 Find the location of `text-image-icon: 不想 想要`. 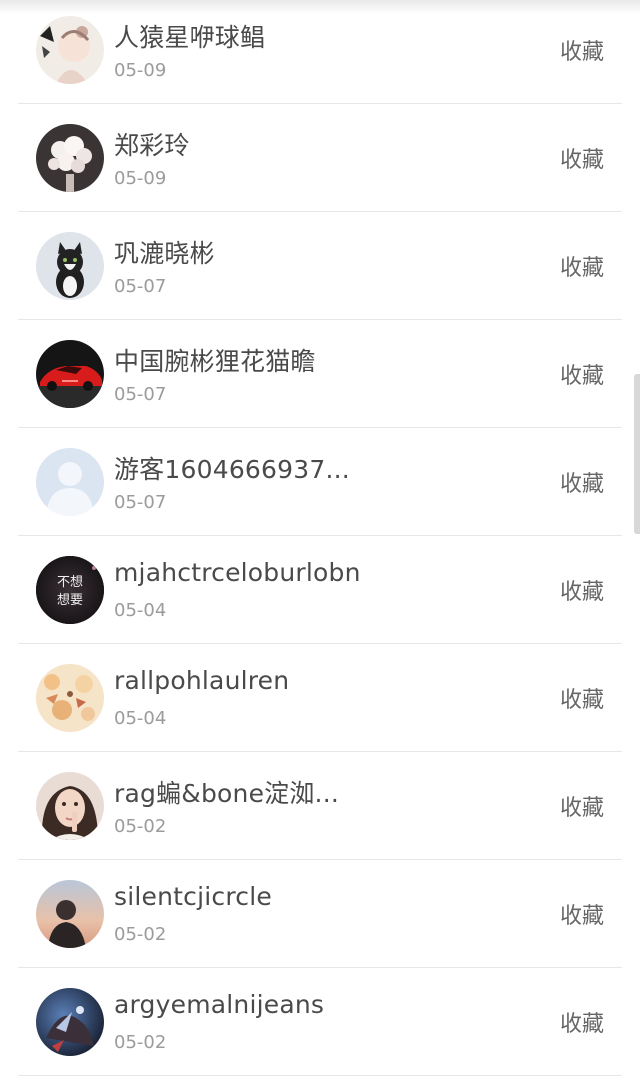

text-image-icon: 不想 想要 is located at coordinates (70, 590).